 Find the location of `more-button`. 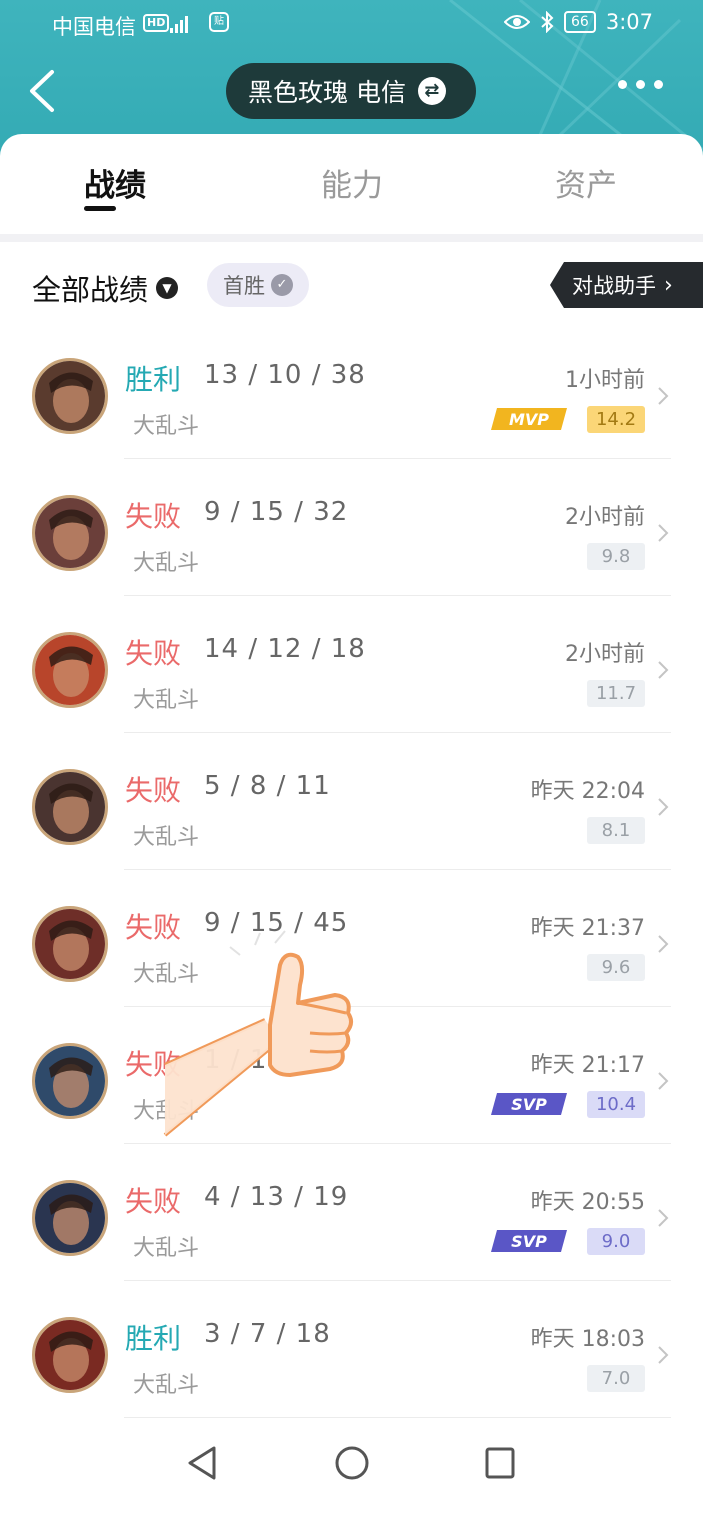

more-button is located at coordinates (640, 84).